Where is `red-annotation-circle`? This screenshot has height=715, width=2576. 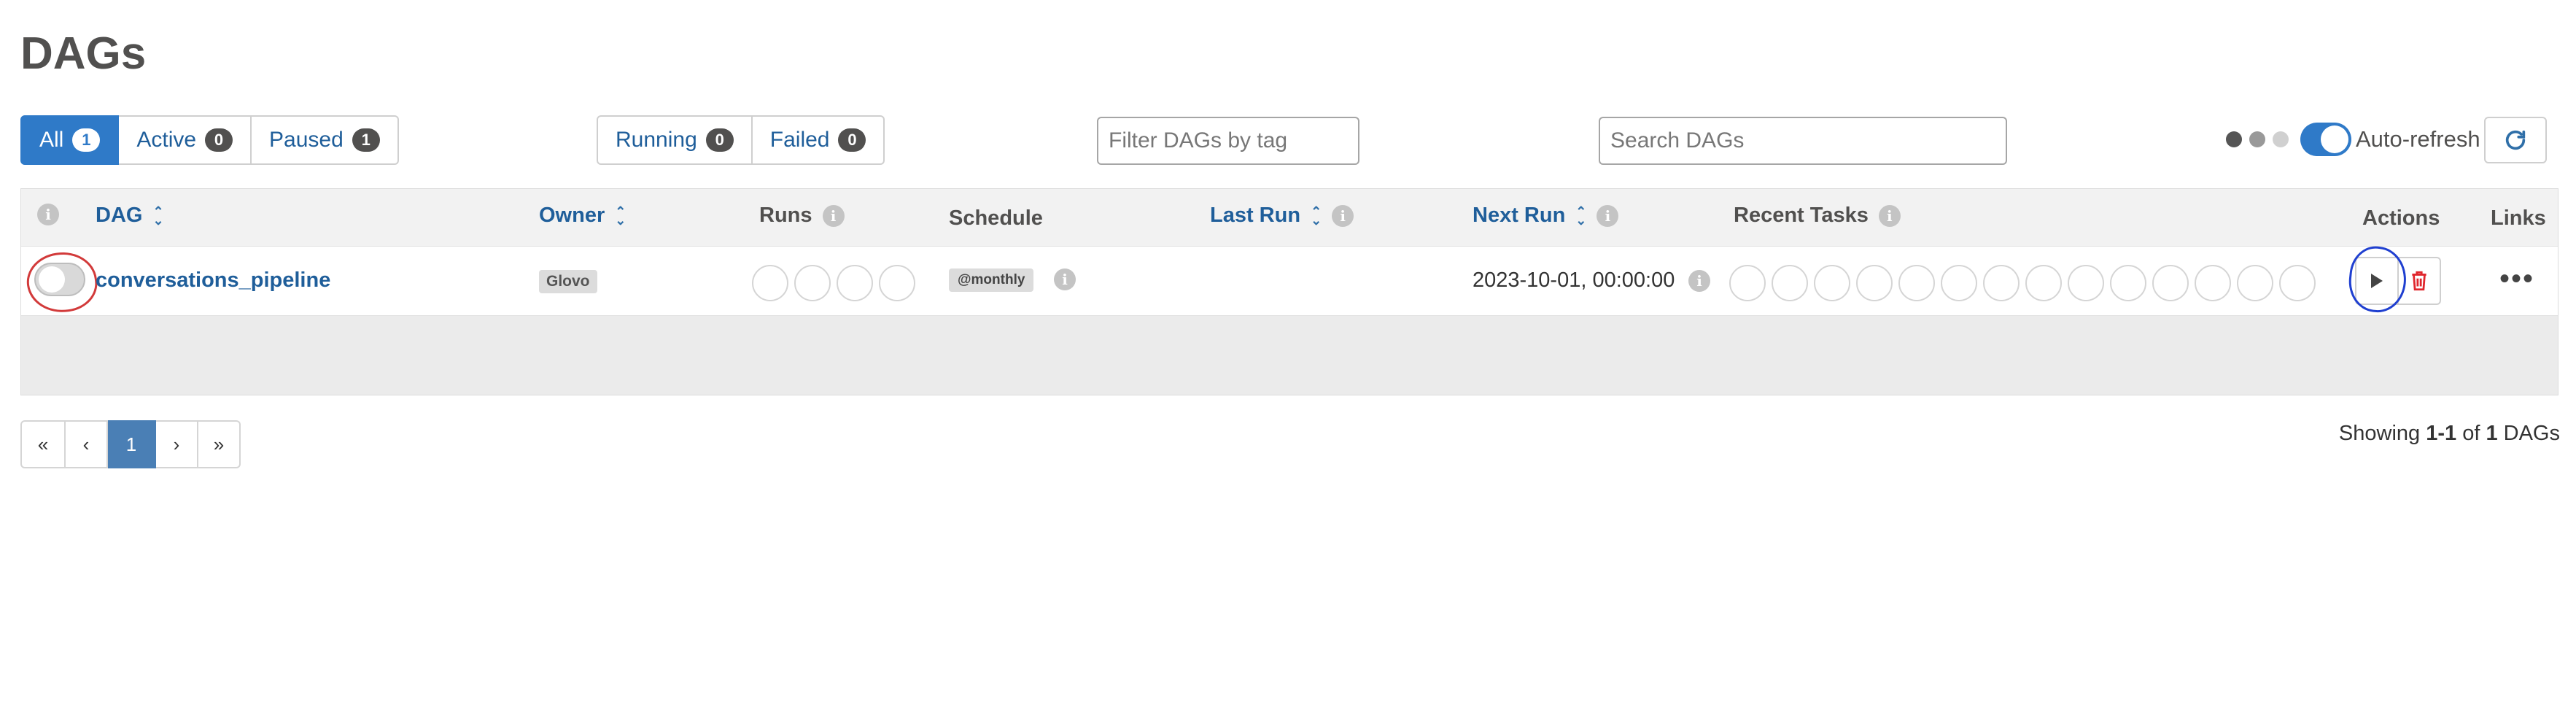 red-annotation-circle is located at coordinates (62, 282).